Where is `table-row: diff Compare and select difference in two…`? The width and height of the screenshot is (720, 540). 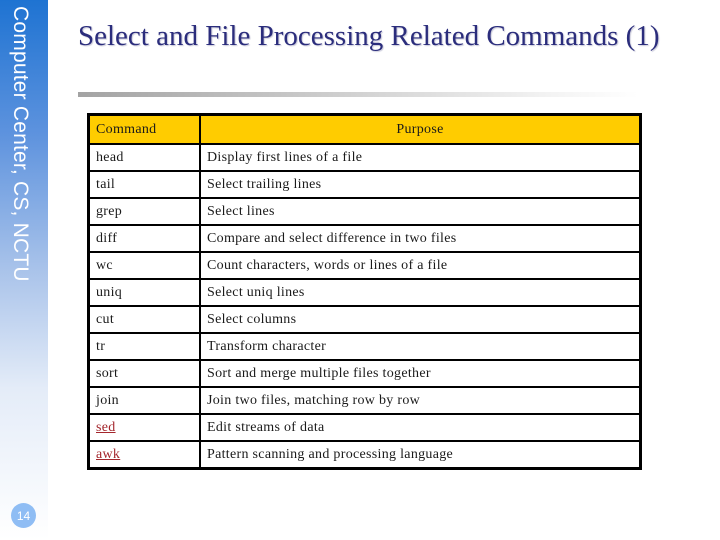
table-row: diff Compare and select difference in two… is located at coordinates (364, 238).